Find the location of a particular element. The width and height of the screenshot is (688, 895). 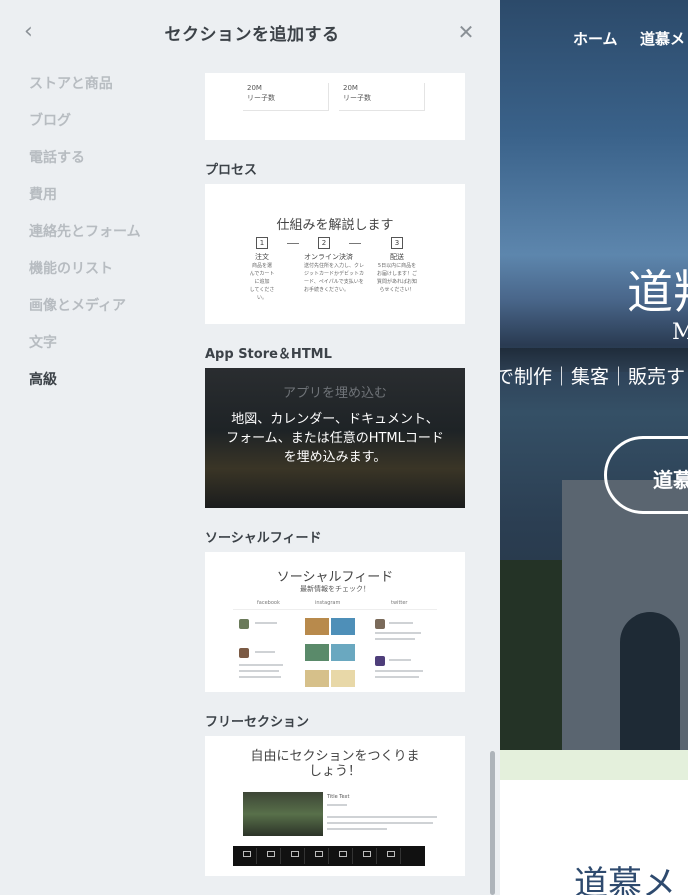

preview-image is located at coordinates (283, 814).